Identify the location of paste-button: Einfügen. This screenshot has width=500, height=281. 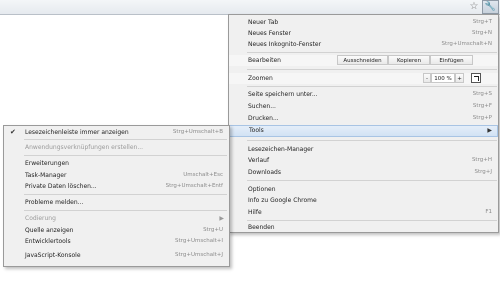
(451, 60).